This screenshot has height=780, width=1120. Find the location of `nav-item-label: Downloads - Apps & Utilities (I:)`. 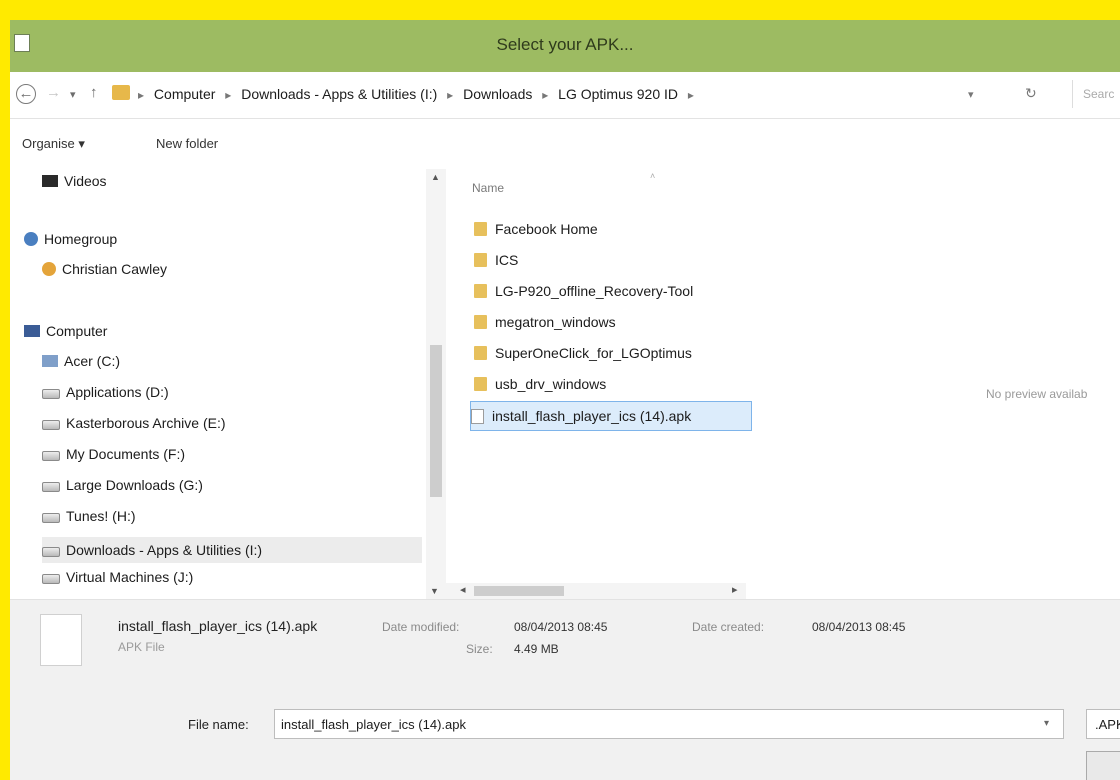

nav-item-label: Downloads - Apps & Utilities (I:) is located at coordinates (164, 550).